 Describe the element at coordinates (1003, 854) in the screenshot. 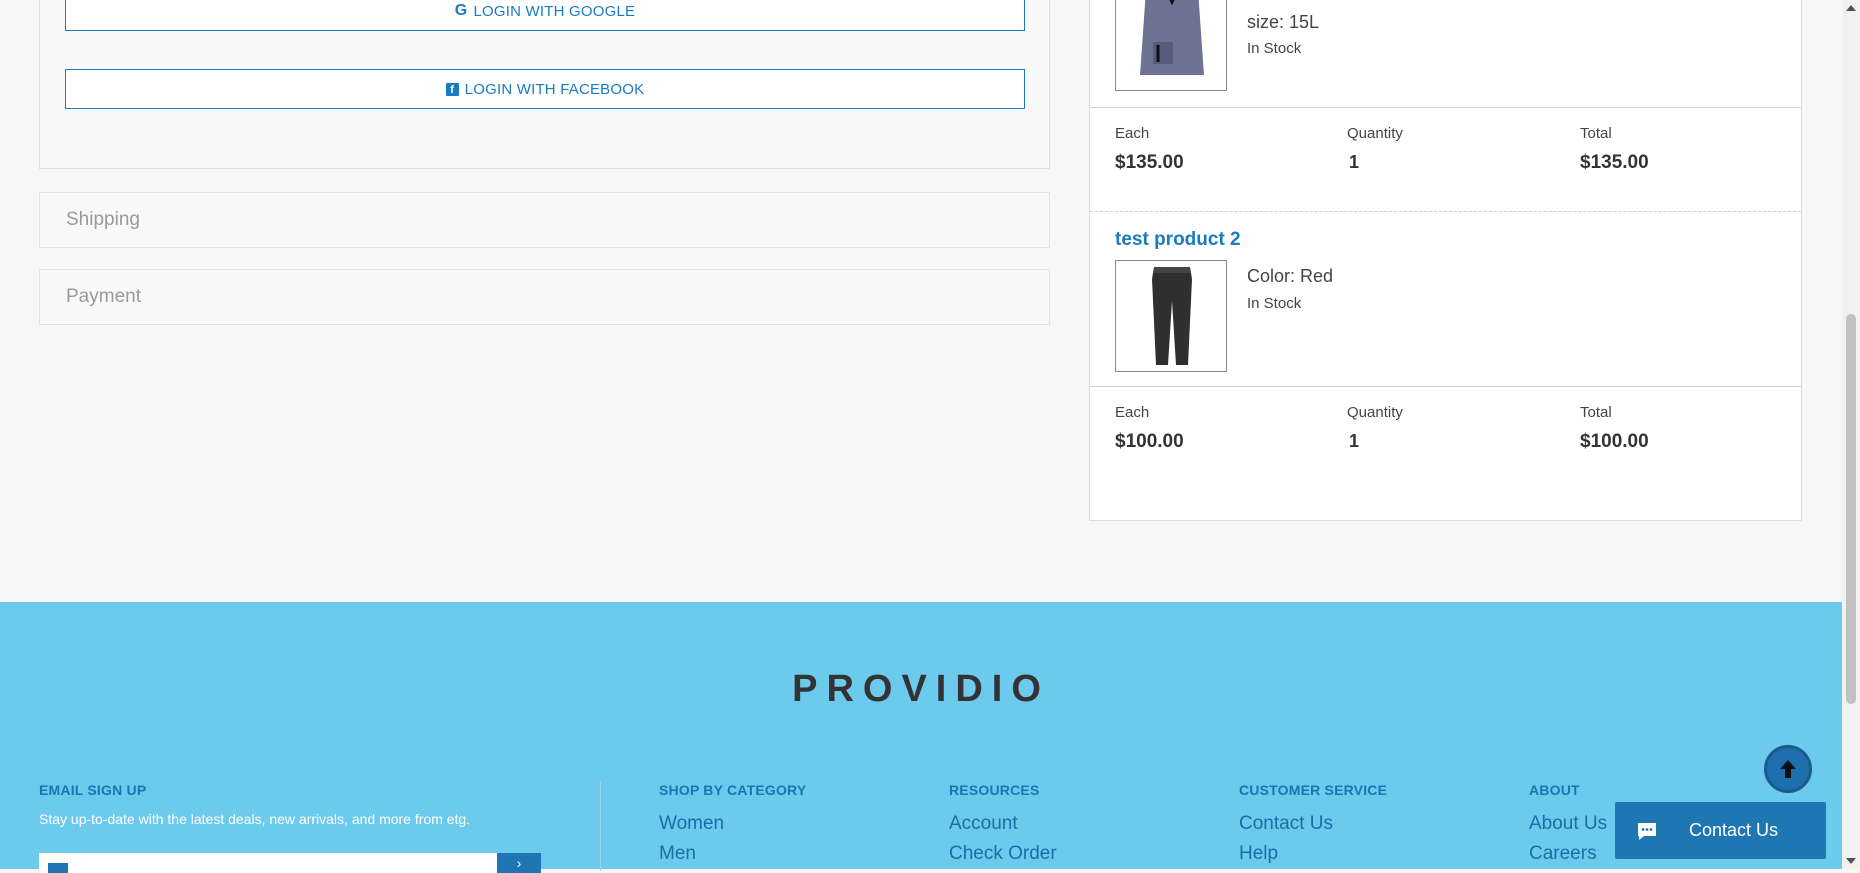

I see `footer-link-check-order: Check Order` at that location.